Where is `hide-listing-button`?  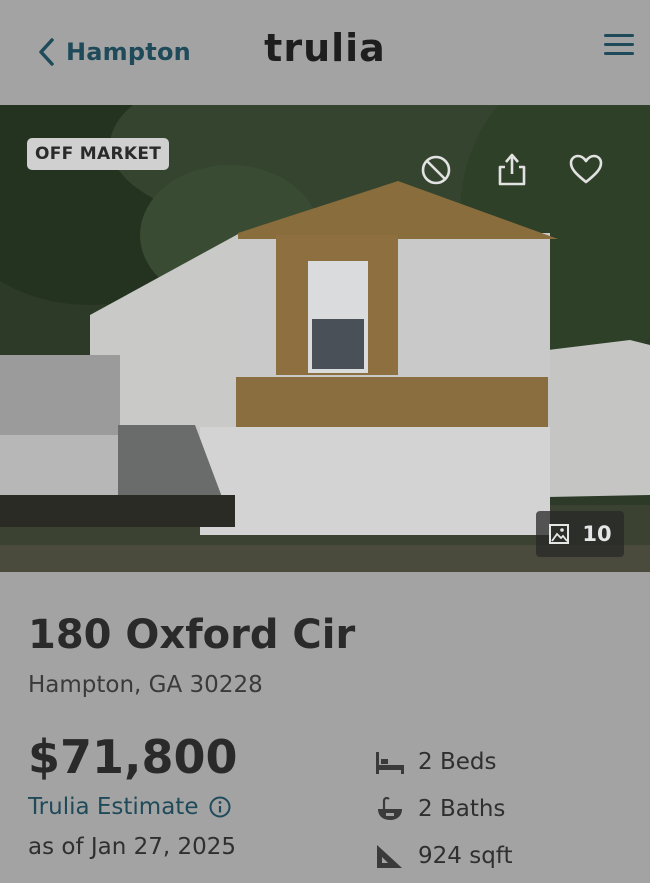
hide-listing-button is located at coordinates (436, 170).